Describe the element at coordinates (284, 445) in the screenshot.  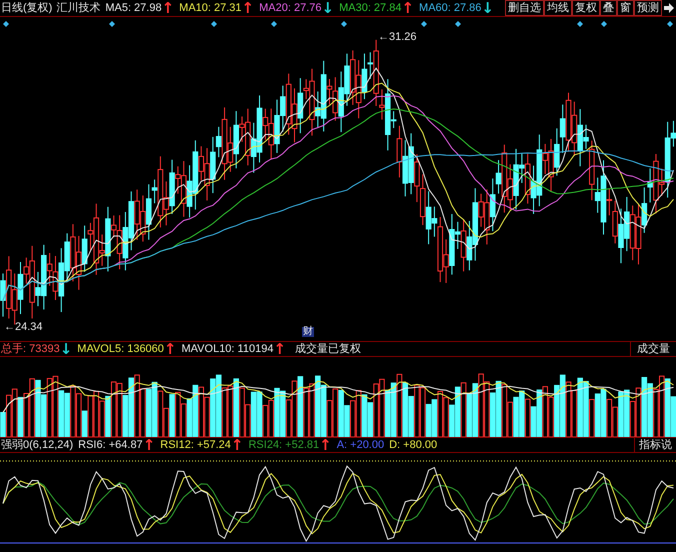
I see `indicator-value: RSI24: +52.81` at that location.